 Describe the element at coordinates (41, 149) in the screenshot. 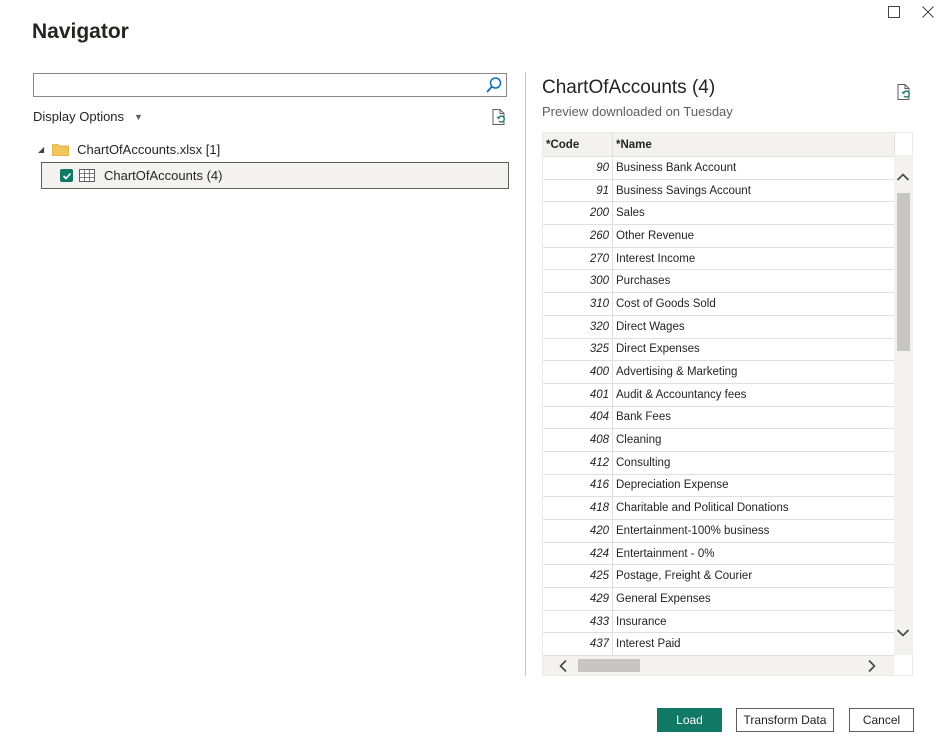

I see `expand-triangle-icon: ◢` at that location.